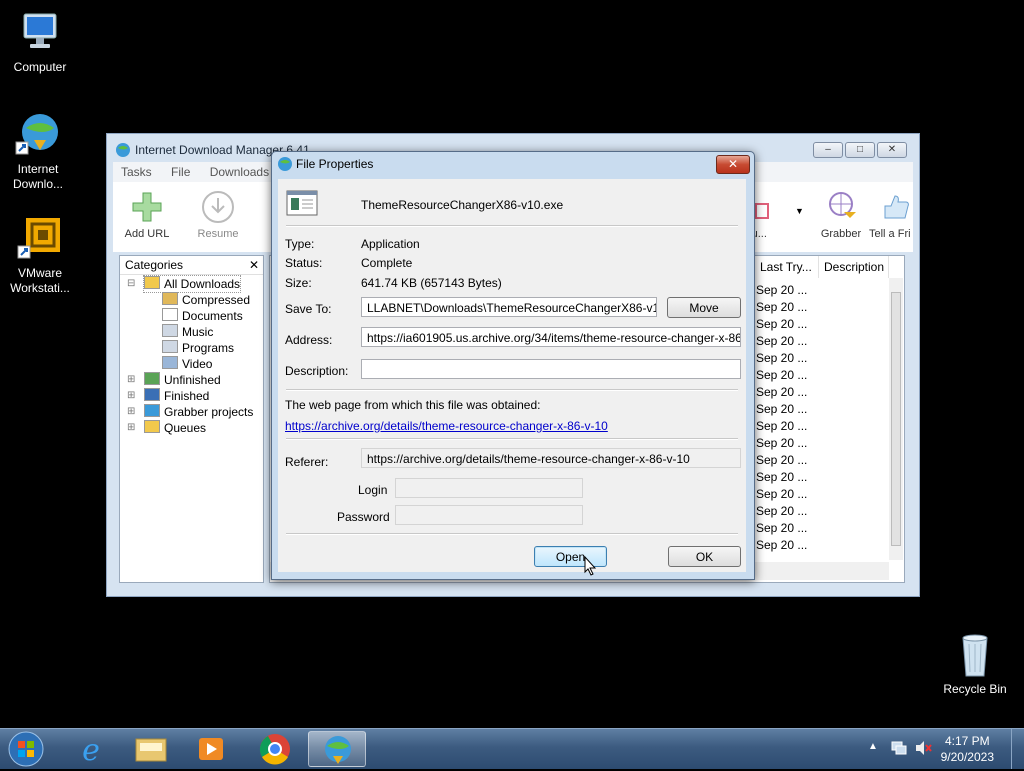  Describe the element at coordinates (570, 556) in the screenshot. I see `open-button: Open` at that location.